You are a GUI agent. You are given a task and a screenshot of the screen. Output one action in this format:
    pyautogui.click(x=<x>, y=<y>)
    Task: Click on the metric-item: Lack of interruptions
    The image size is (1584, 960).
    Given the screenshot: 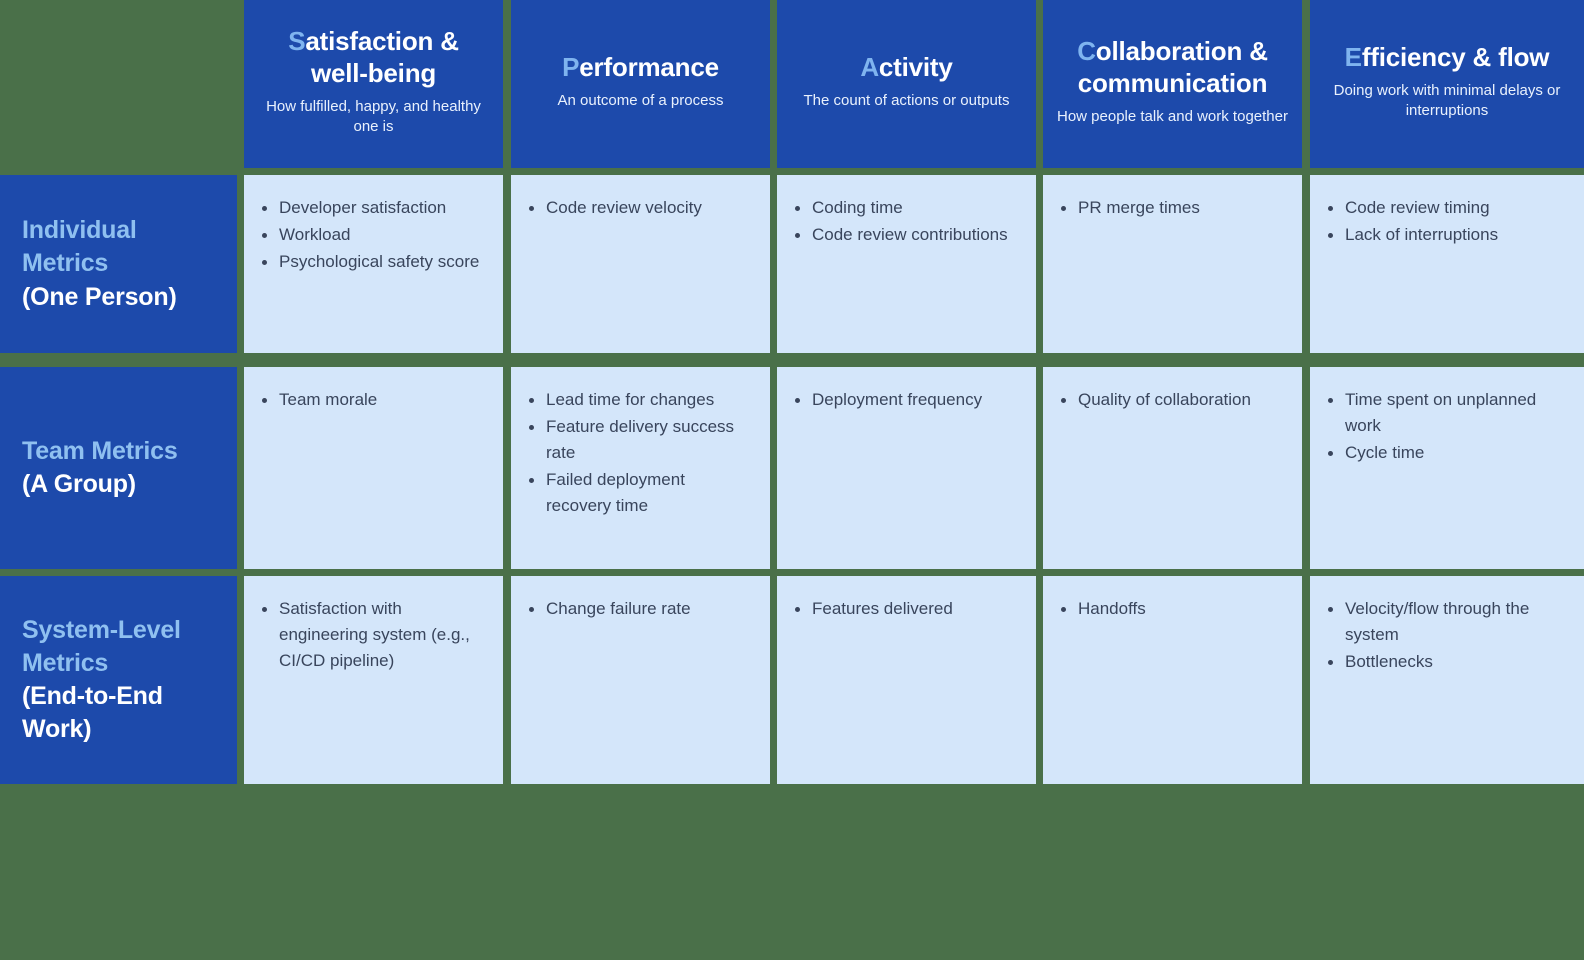 What is the action you would take?
    pyautogui.click(x=1446, y=235)
    